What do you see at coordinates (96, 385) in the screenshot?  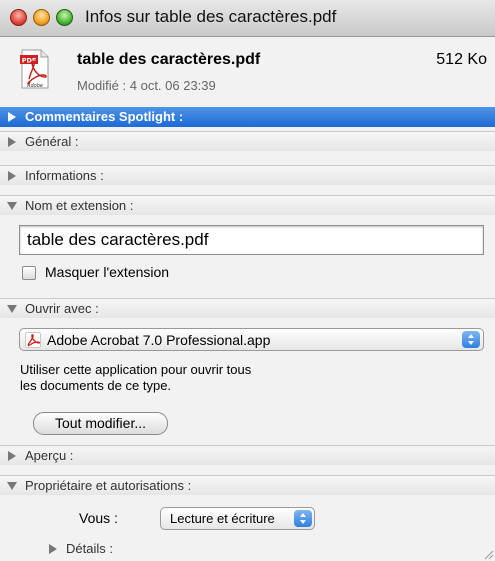 I see `open-with-note-line: les documents de ce type.` at bounding box center [96, 385].